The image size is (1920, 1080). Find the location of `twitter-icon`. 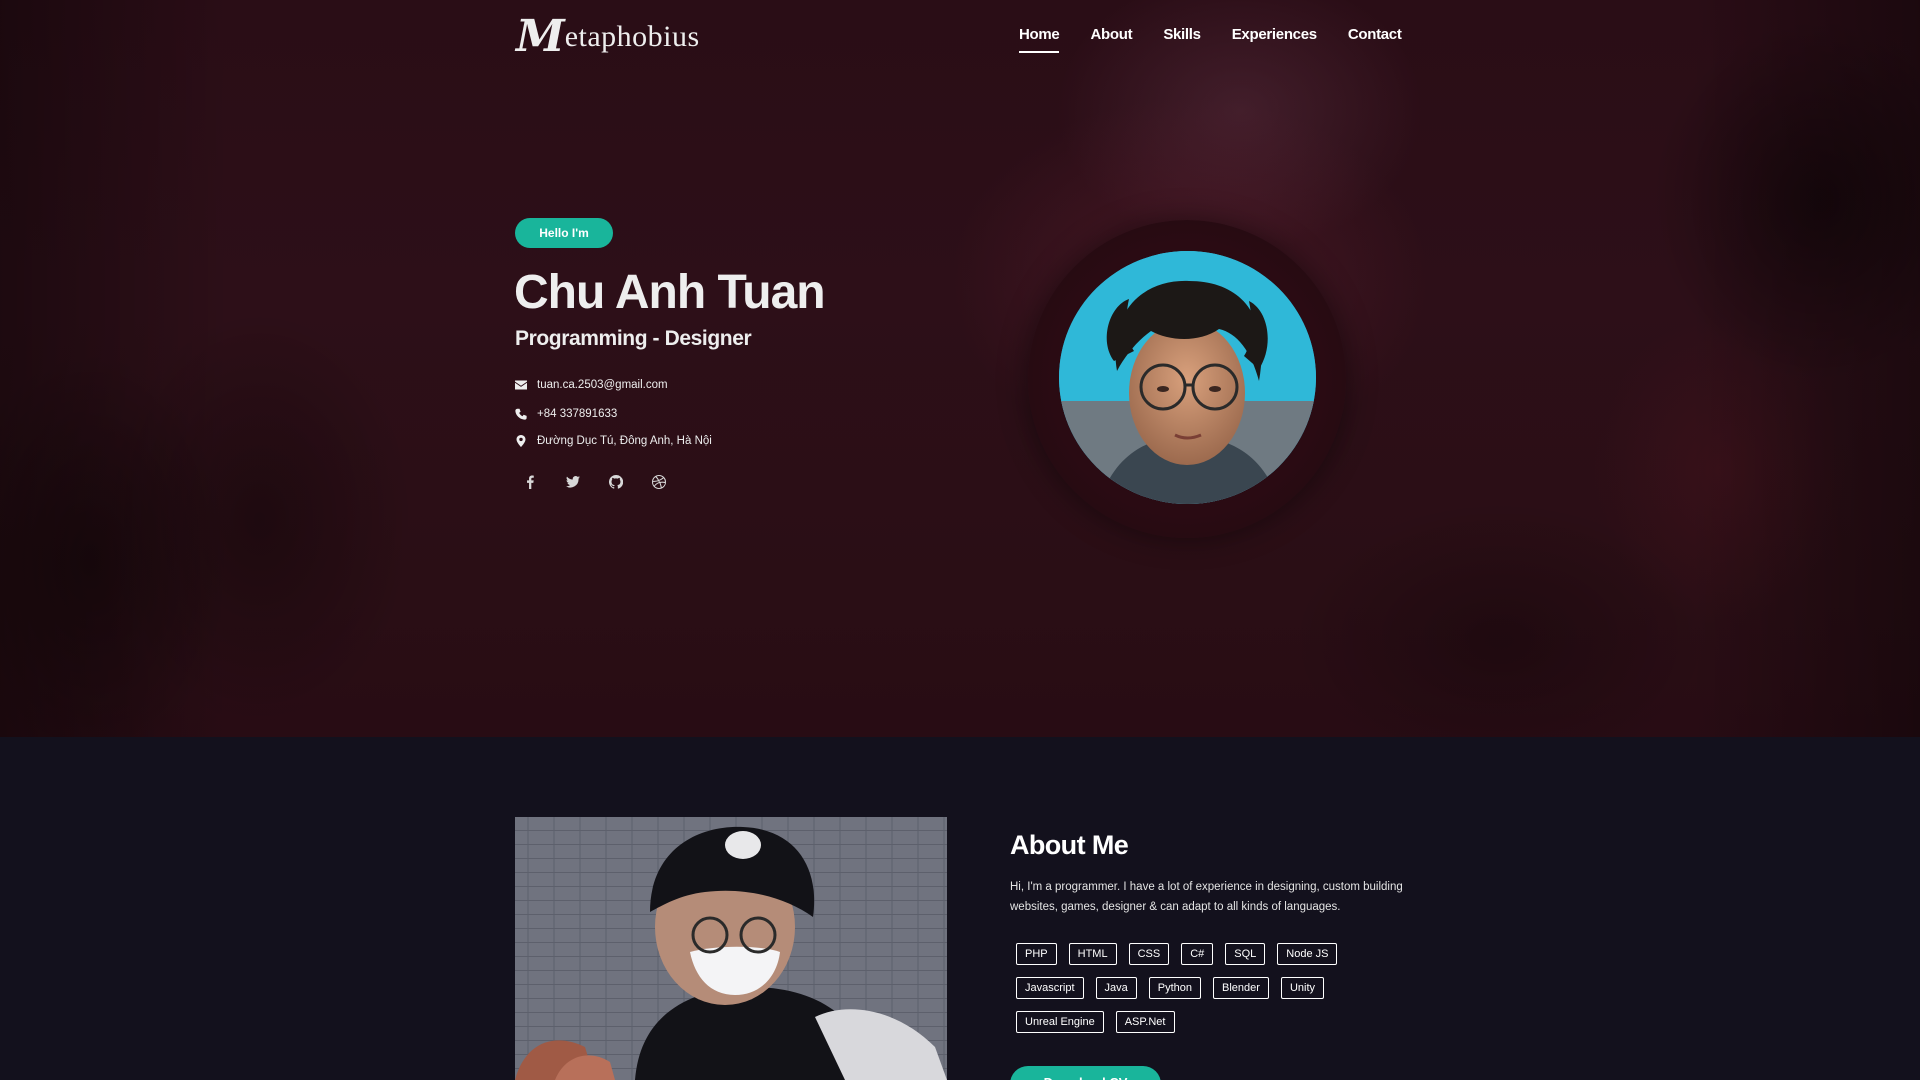

twitter-icon is located at coordinates (573, 482).